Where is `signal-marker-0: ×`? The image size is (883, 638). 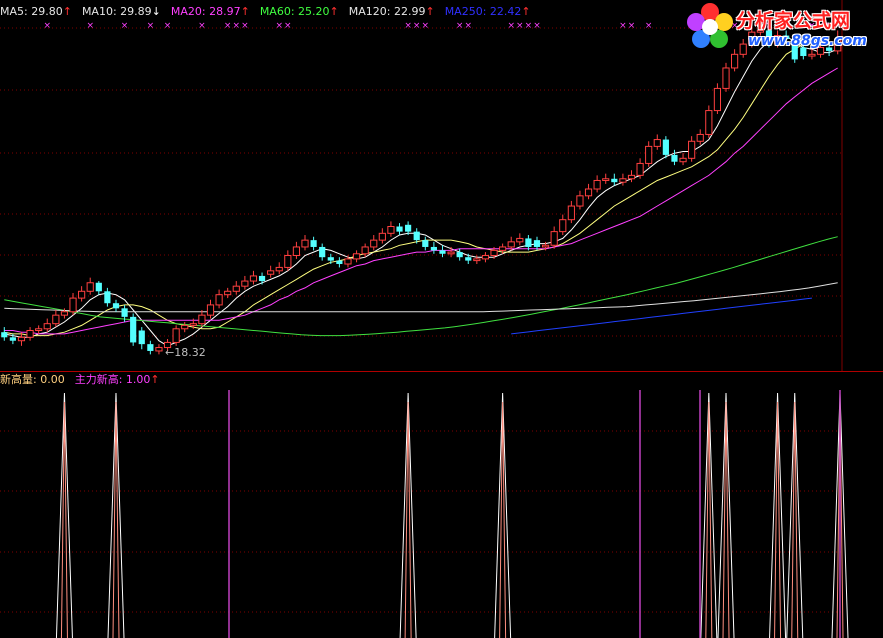
signal-marker-0: × is located at coordinates (47, 26).